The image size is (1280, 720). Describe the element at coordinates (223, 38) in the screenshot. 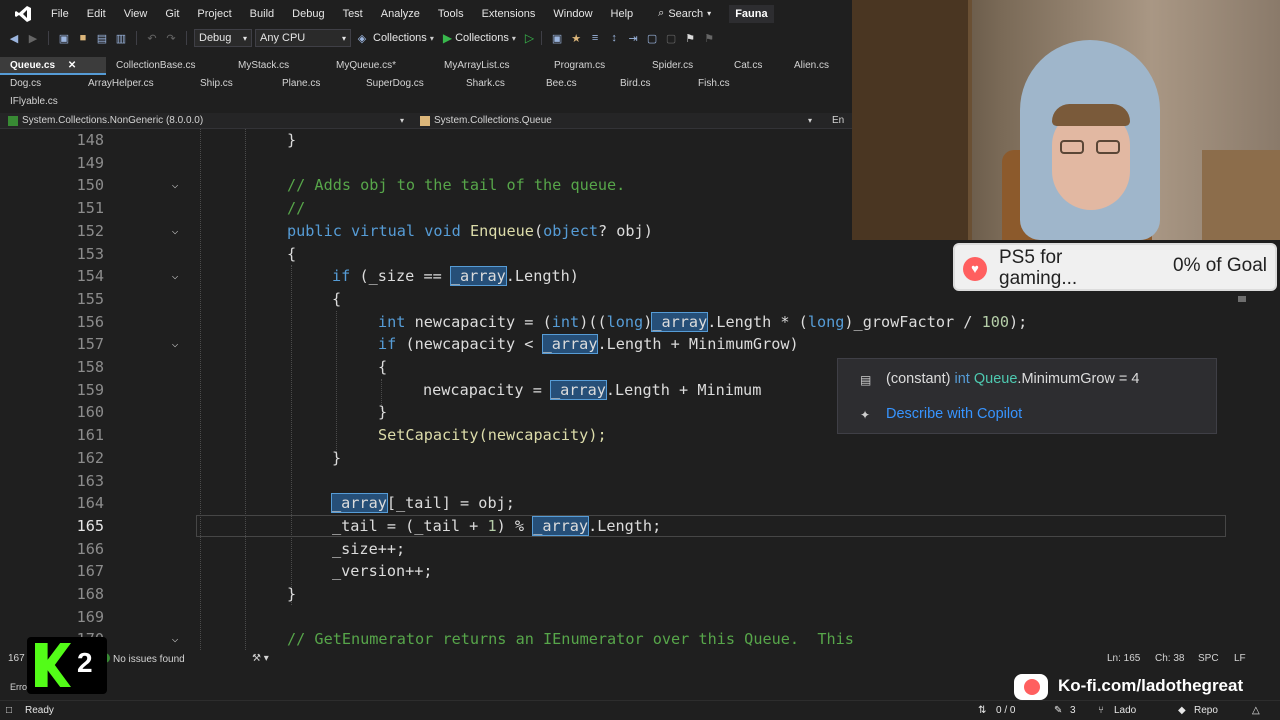

I see `configuration-dropdown: Debug ▾` at that location.